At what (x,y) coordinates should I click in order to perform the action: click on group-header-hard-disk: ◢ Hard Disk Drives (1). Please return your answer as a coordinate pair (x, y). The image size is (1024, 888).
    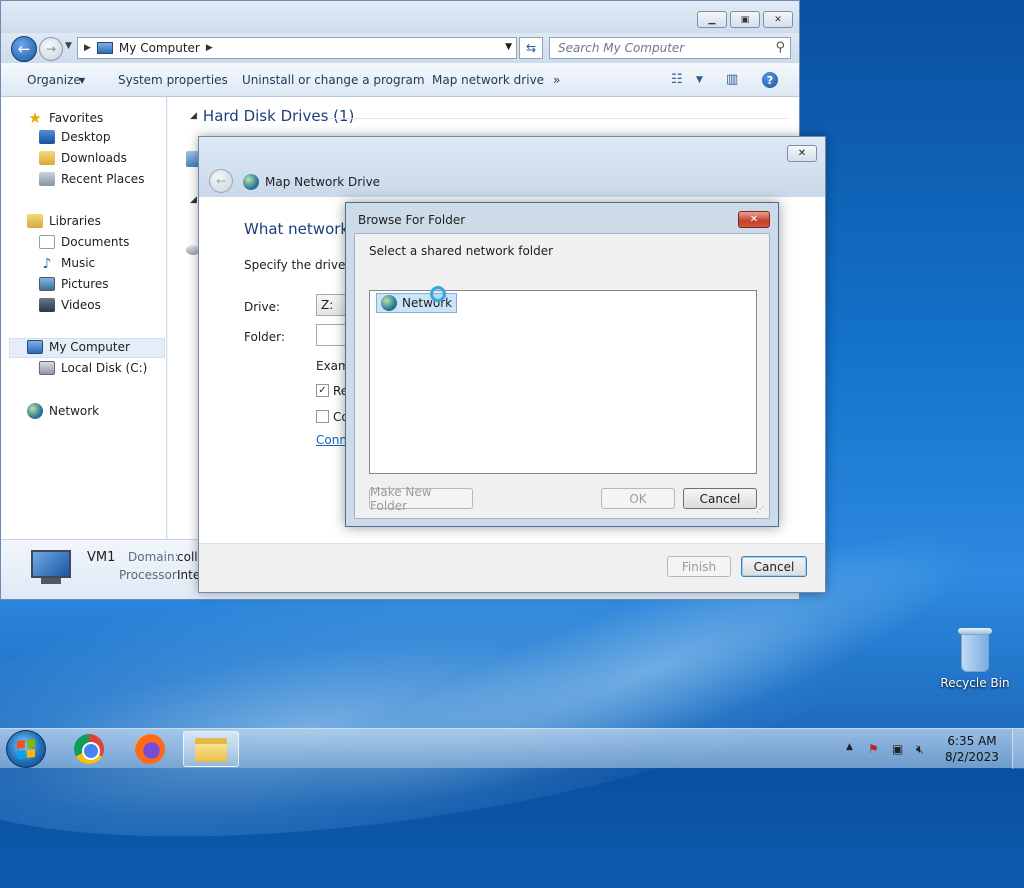
    Looking at the image, I should click on (272, 116).